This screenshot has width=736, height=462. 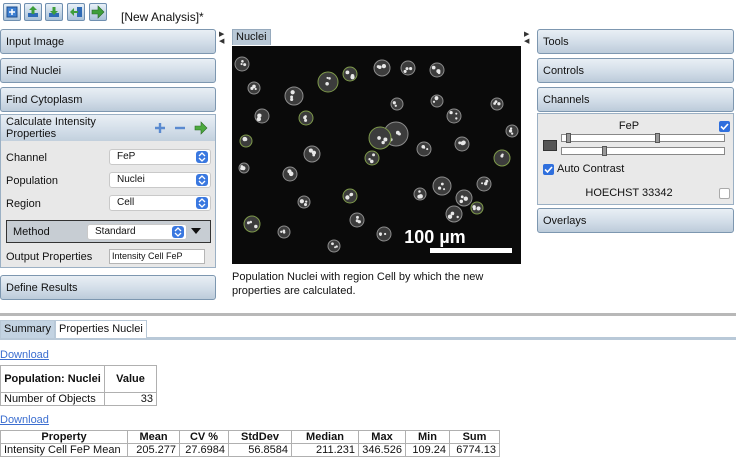 I want to click on channel-label: Channel, so click(x=26, y=158).